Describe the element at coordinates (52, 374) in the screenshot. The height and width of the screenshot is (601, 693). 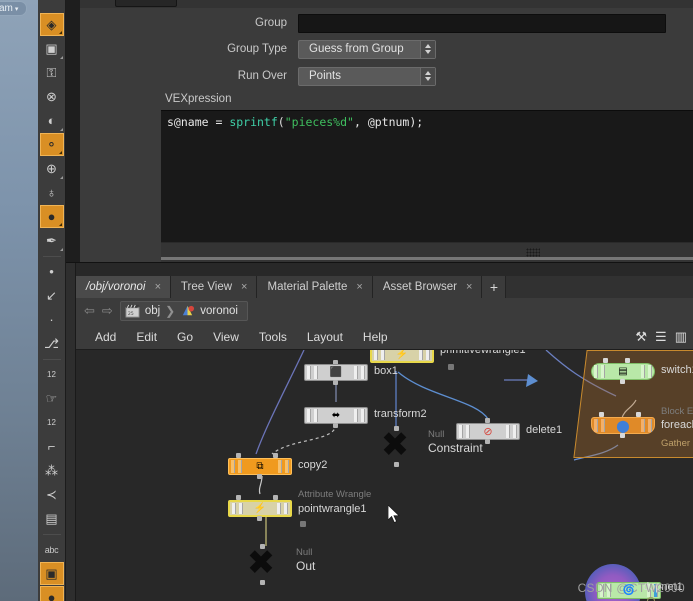
I see `point-count-12-icon: 12` at that location.